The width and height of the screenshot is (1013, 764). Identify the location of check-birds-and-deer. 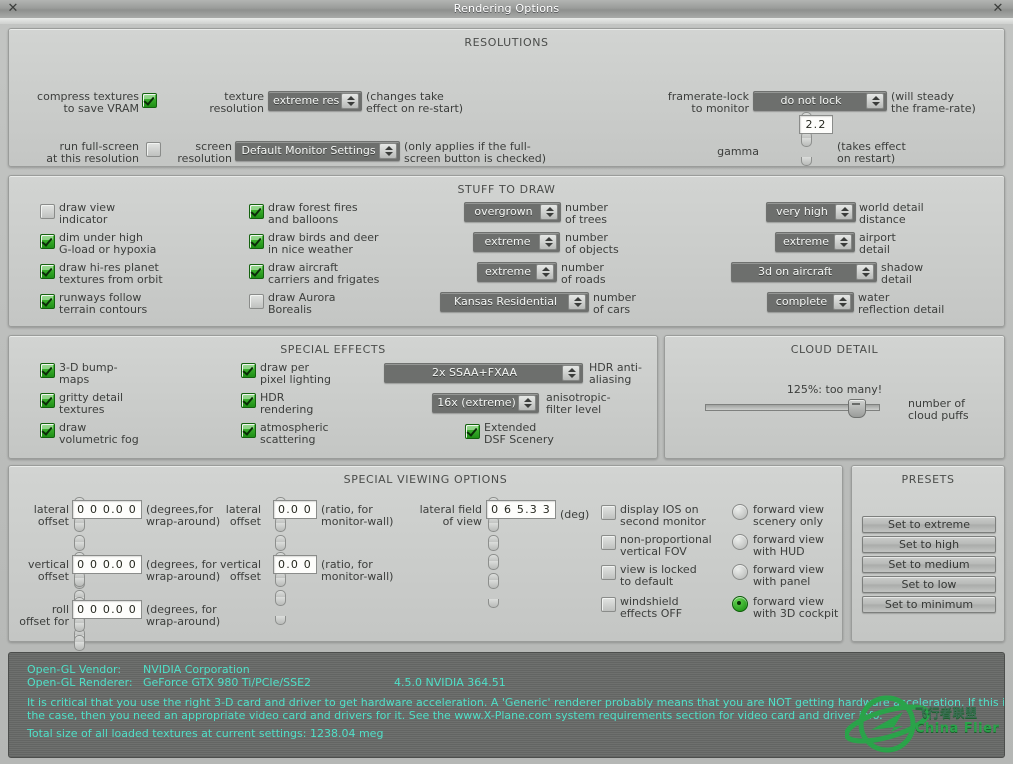
(256, 241).